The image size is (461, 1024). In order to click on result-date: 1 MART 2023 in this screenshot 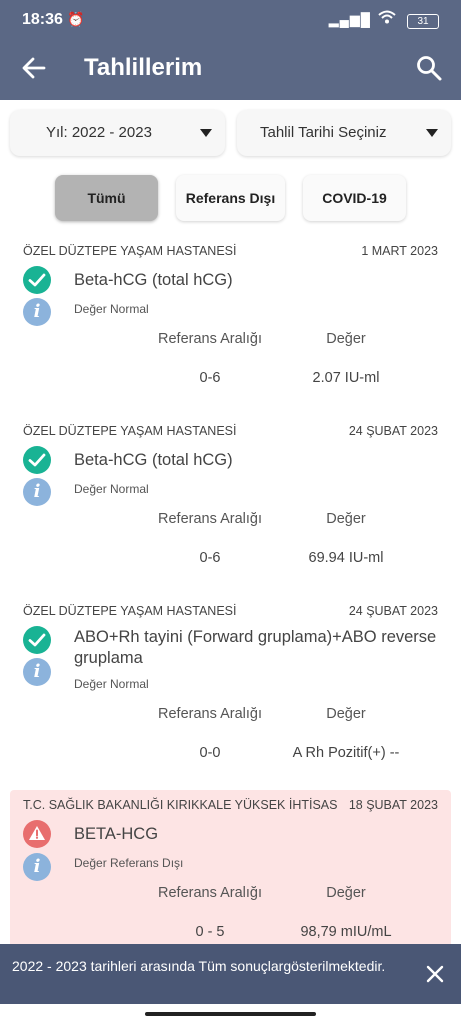, I will do `click(399, 251)`.